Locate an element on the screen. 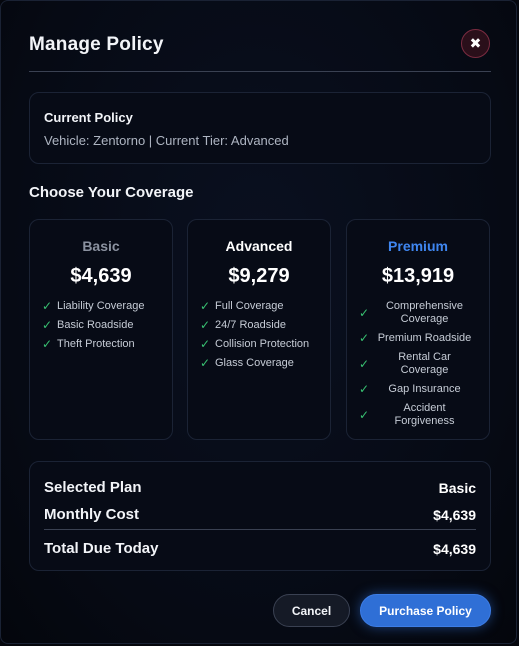 Image resolution: width=519 pixels, height=646 pixels. total-due-value: $4,639 is located at coordinates (454, 549).